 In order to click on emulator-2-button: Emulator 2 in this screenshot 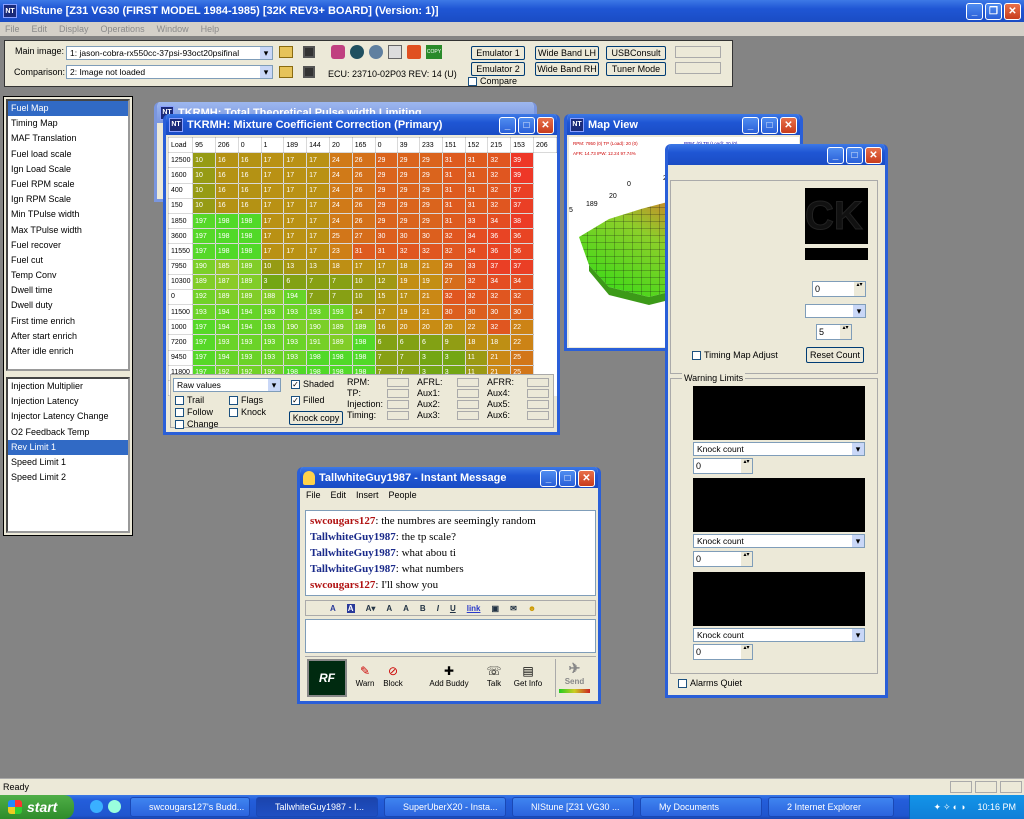, I will do `click(498, 69)`.